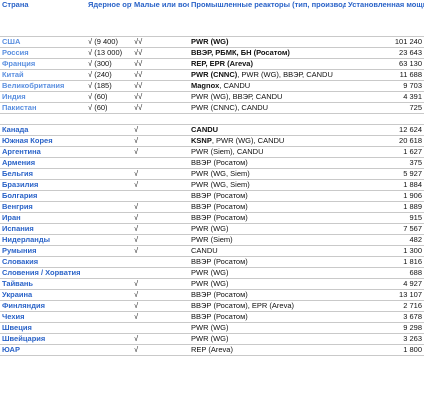 This screenshot has height=413, width=424. I want to click on cell-nuclear-weapons: √ (60), so click(109, 108).